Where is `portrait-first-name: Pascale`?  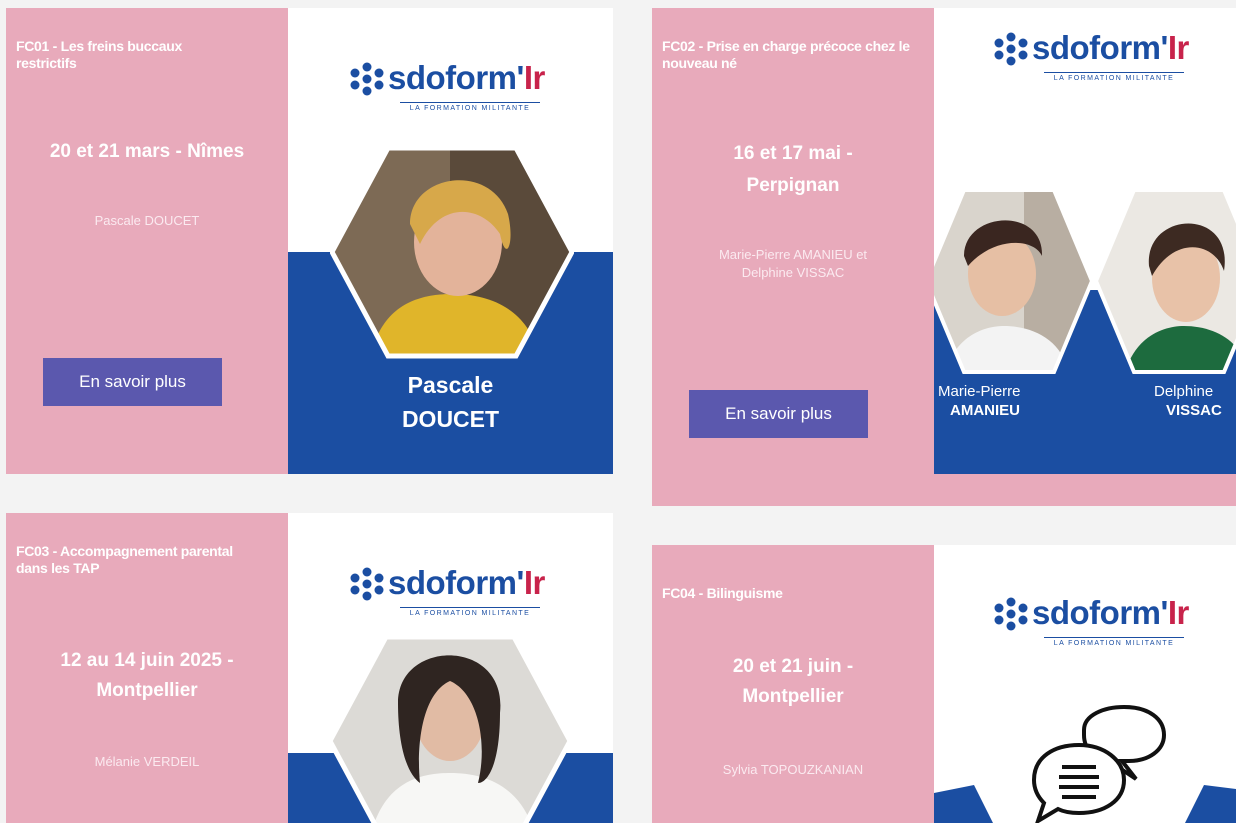
portrait-first-name: Pascale is located at coordinates (450, 385).